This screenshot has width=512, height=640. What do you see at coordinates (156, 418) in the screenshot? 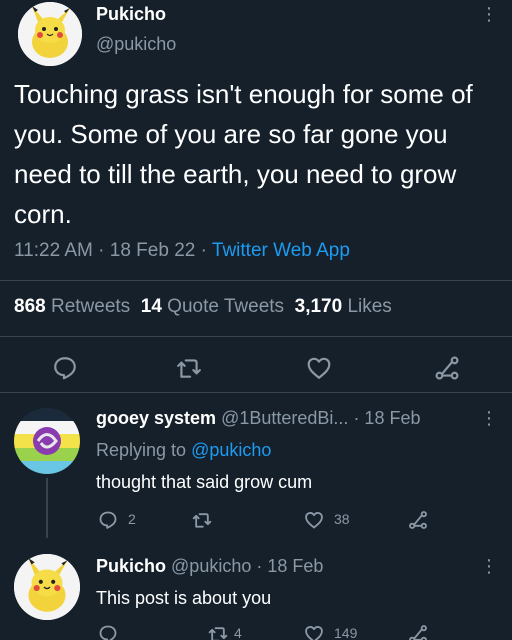
I see `reply1-display-name: gooey system` at bounding box center [156, 418].